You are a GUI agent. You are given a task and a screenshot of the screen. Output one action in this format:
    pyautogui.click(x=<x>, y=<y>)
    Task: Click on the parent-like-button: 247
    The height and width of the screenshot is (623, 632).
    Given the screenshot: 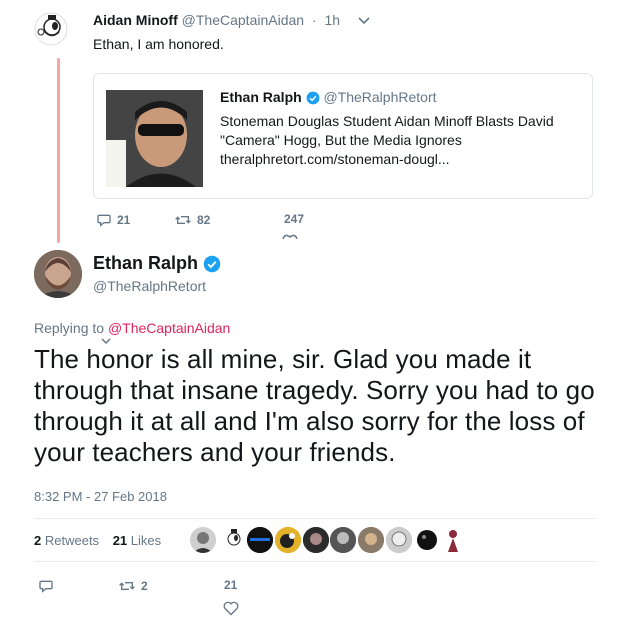 What is the action you would take?
    pyautogui.click(x=293, y=225)
    